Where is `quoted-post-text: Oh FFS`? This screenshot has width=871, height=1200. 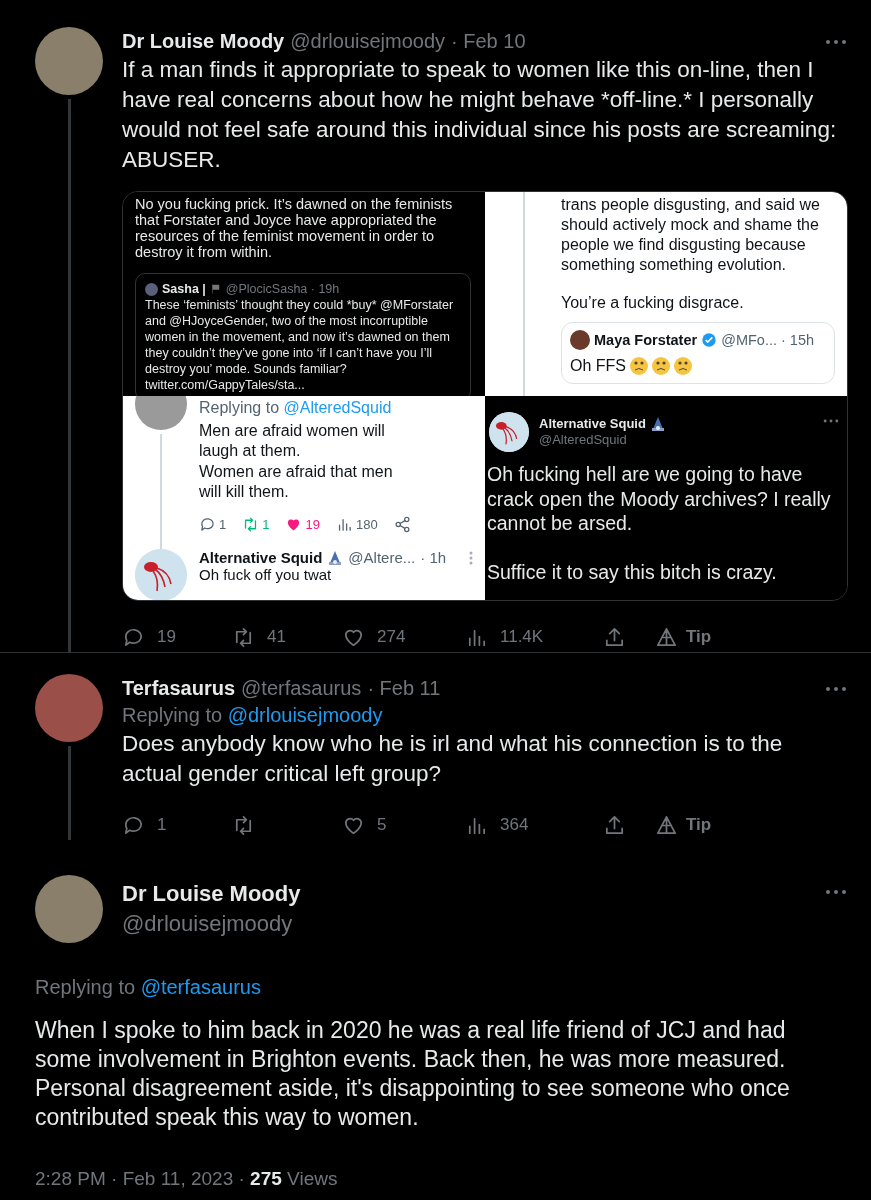 quoted-post-text: Oh FFS is located at coordinates (598, 366).